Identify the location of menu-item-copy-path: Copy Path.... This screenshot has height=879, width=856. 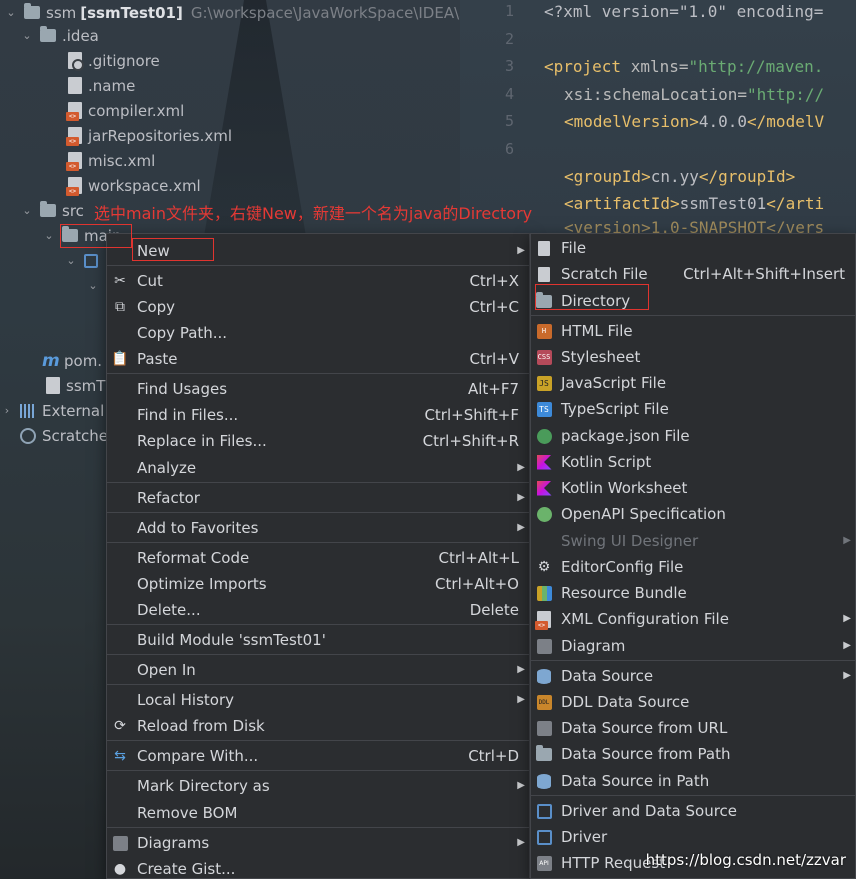
(318, 332).